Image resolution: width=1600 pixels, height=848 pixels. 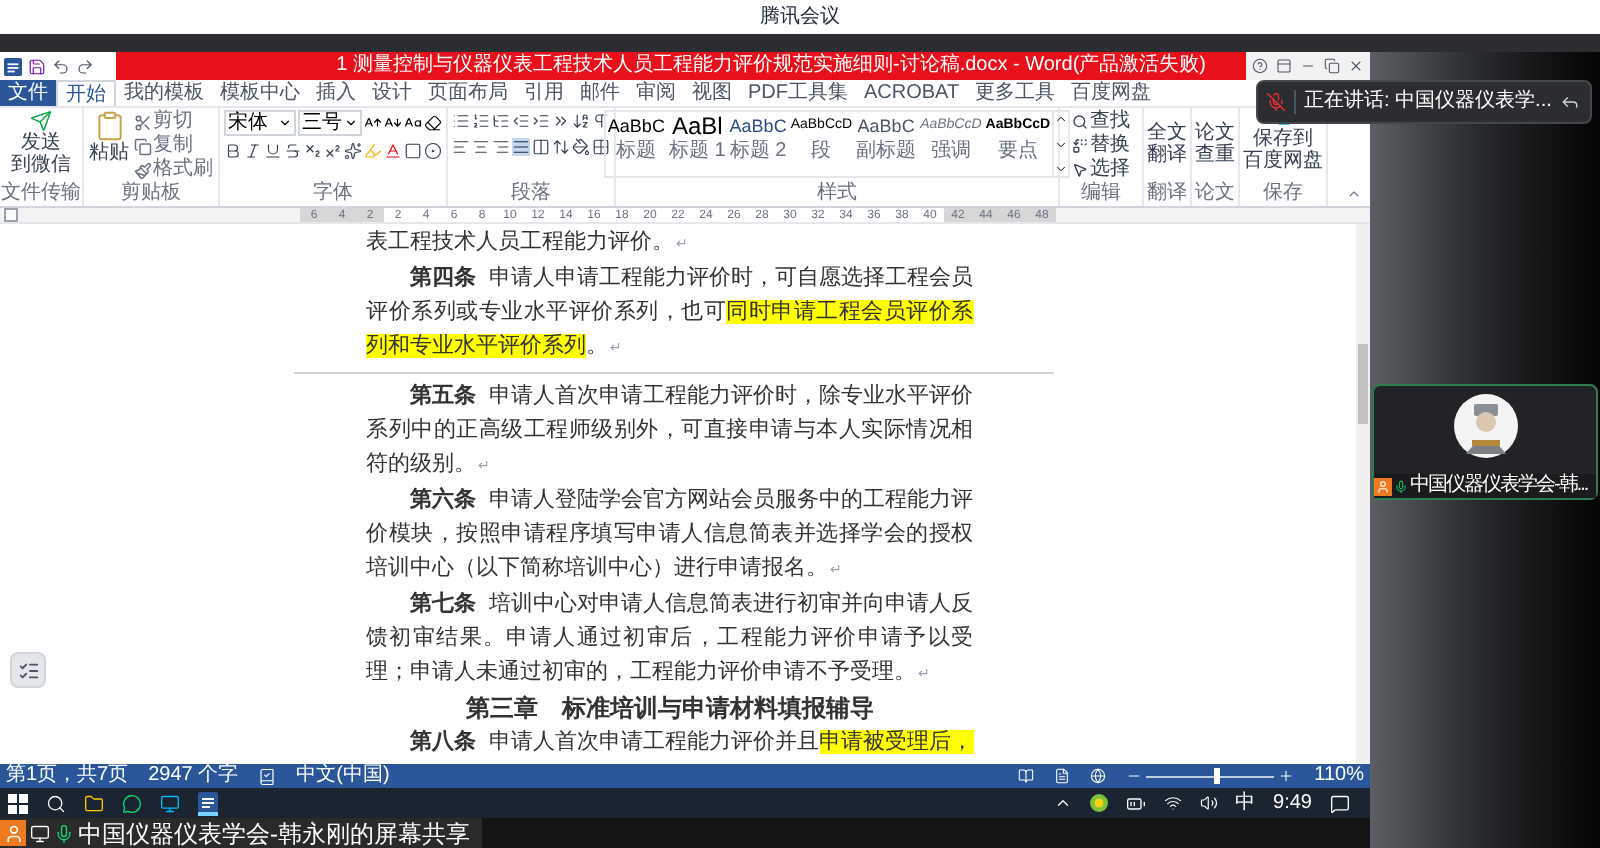 I want to click on multilevel-list-icon, so click(x=501, y=121).